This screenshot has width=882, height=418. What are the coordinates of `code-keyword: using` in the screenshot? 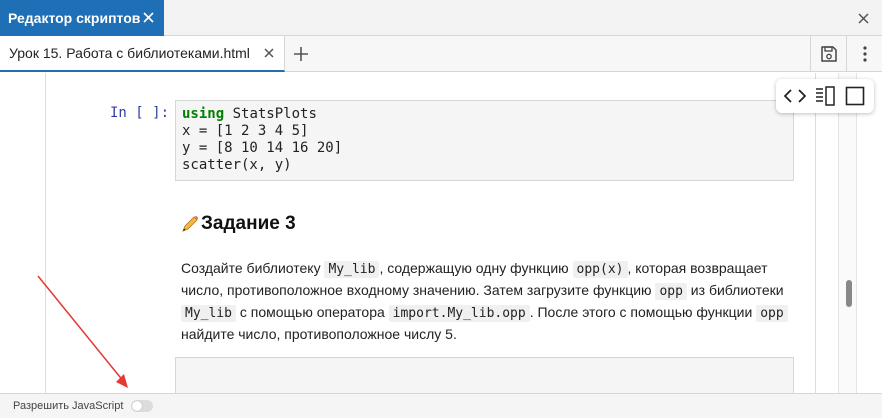 It's located at (203, 114).